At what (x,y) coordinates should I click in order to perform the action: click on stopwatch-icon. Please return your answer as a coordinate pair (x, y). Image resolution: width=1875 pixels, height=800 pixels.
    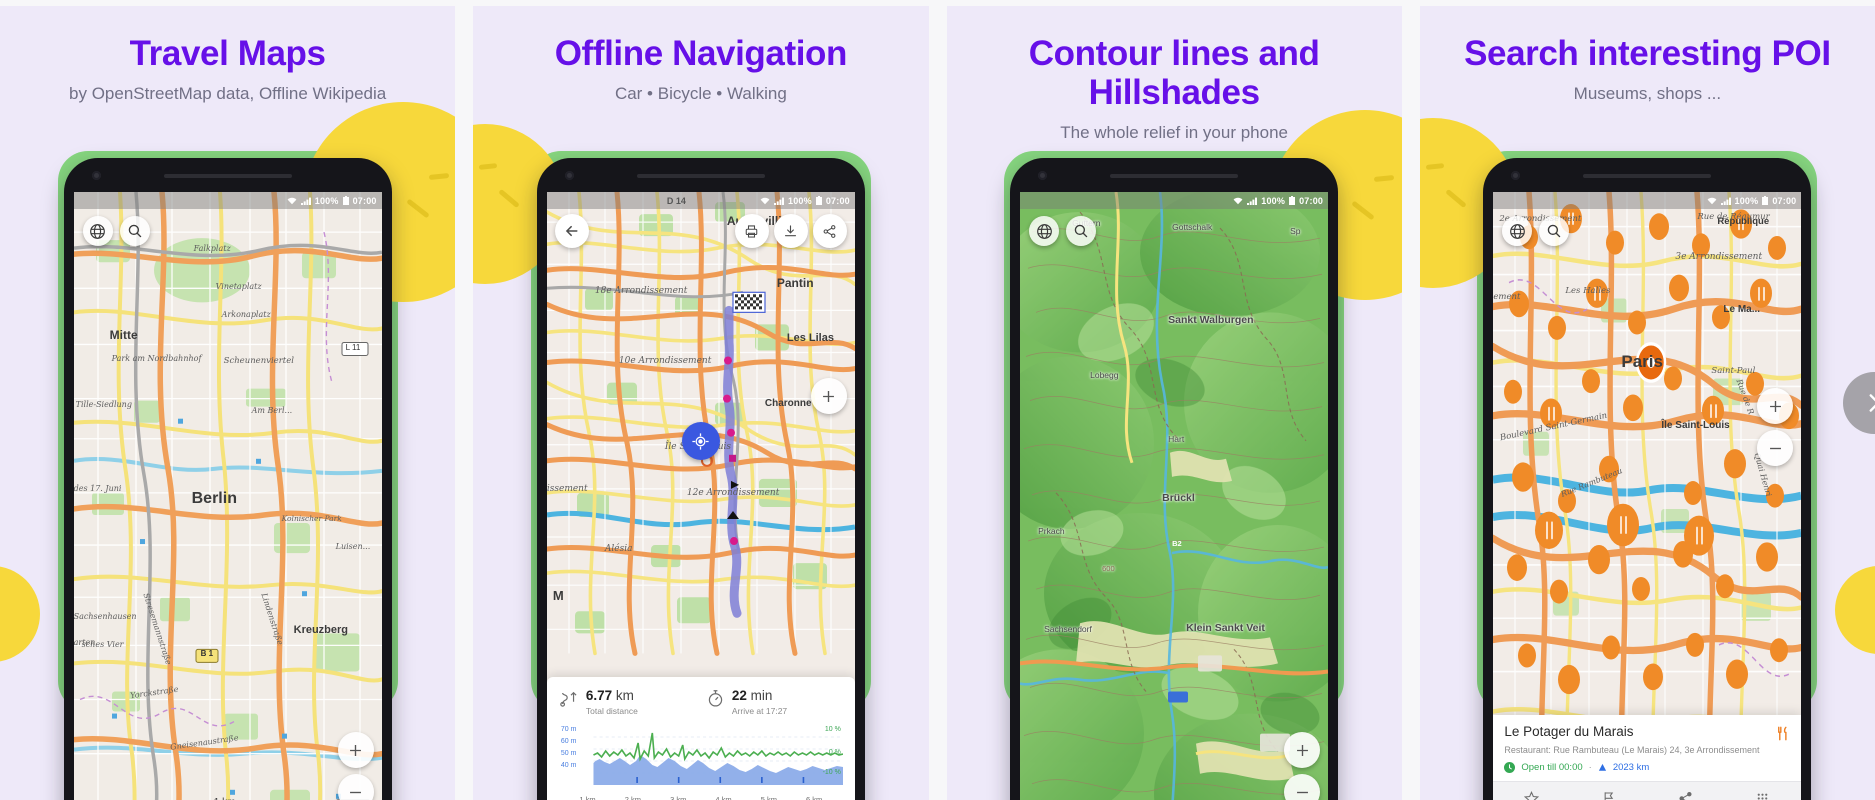
    Looking at the image, I should click on (715, 701).